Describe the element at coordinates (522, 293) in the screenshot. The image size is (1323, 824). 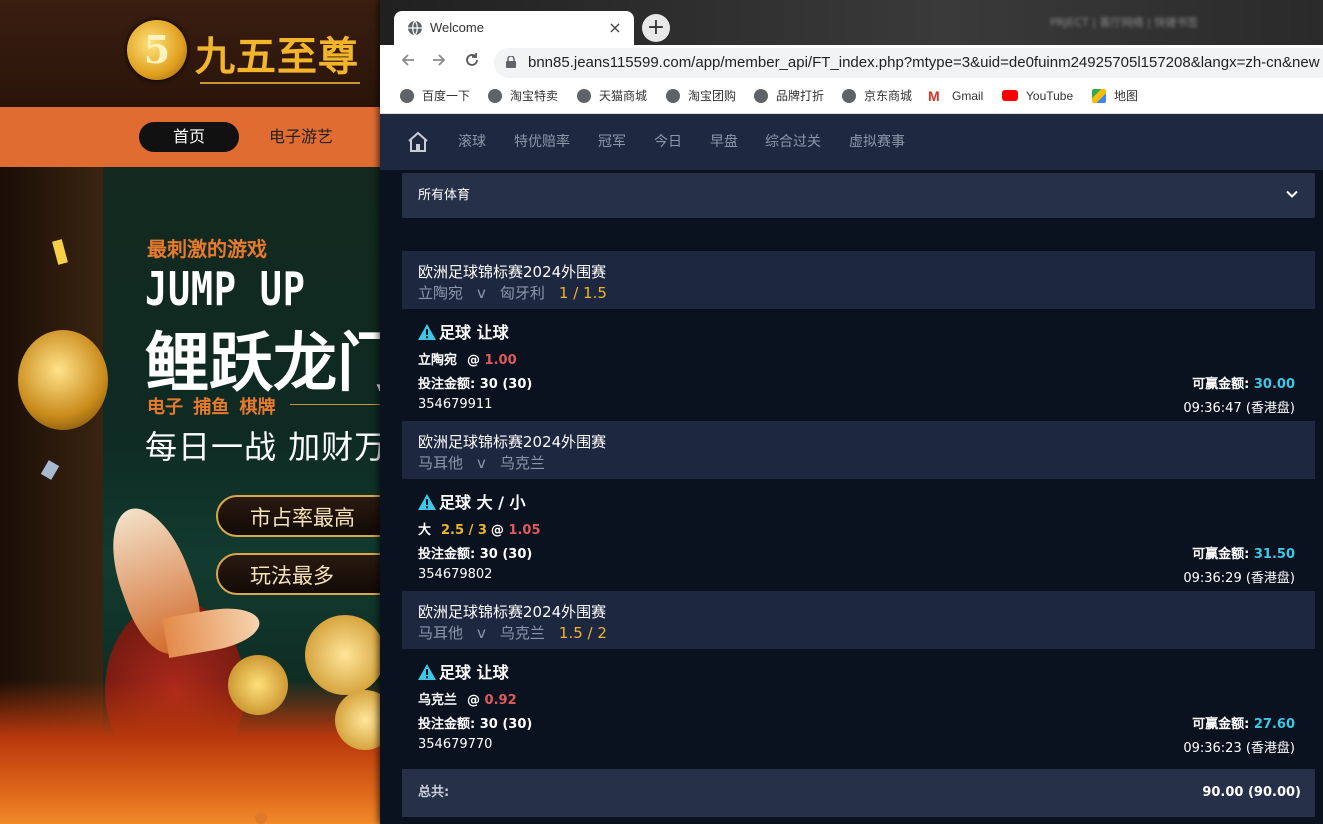
I see `away-team: 匈牙利` at that location.